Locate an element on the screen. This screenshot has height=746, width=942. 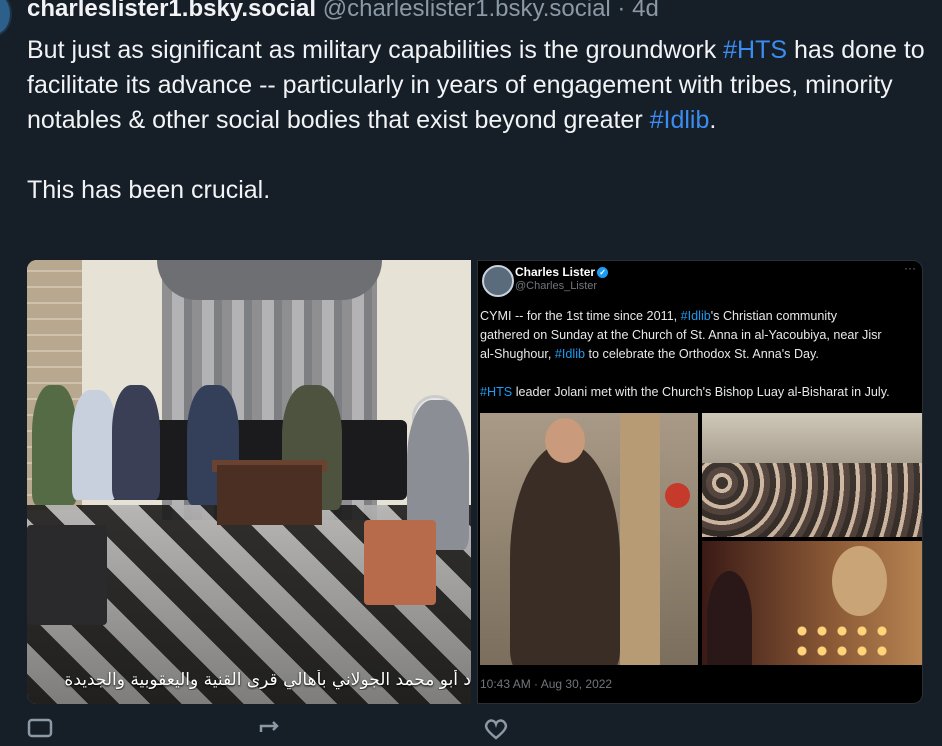
like-button is located at coordinates (496, 732).